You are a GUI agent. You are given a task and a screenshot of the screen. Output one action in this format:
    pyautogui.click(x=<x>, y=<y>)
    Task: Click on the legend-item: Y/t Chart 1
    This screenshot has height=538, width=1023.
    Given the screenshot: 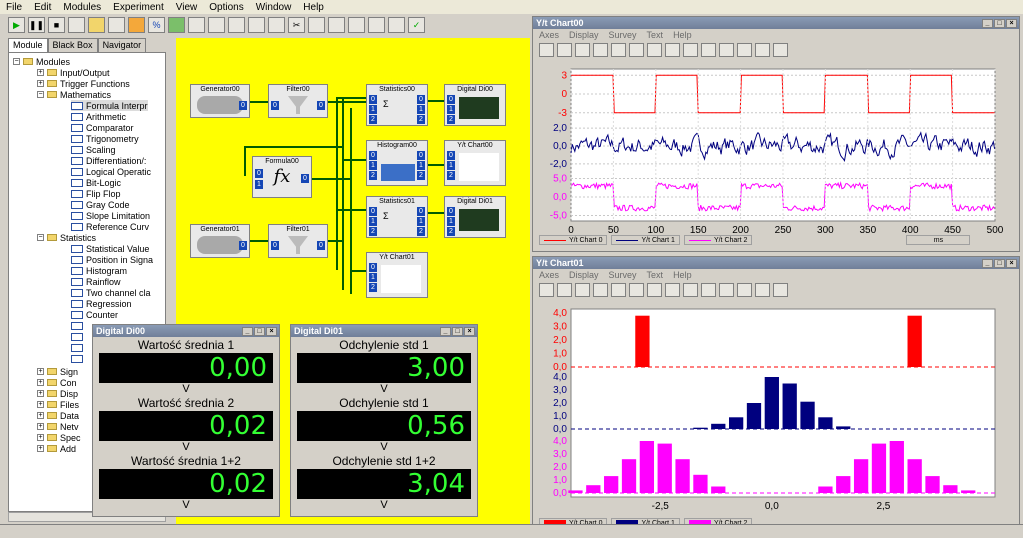 What is the action you would take?
    pyautogui.click(x=645, y=240)
    